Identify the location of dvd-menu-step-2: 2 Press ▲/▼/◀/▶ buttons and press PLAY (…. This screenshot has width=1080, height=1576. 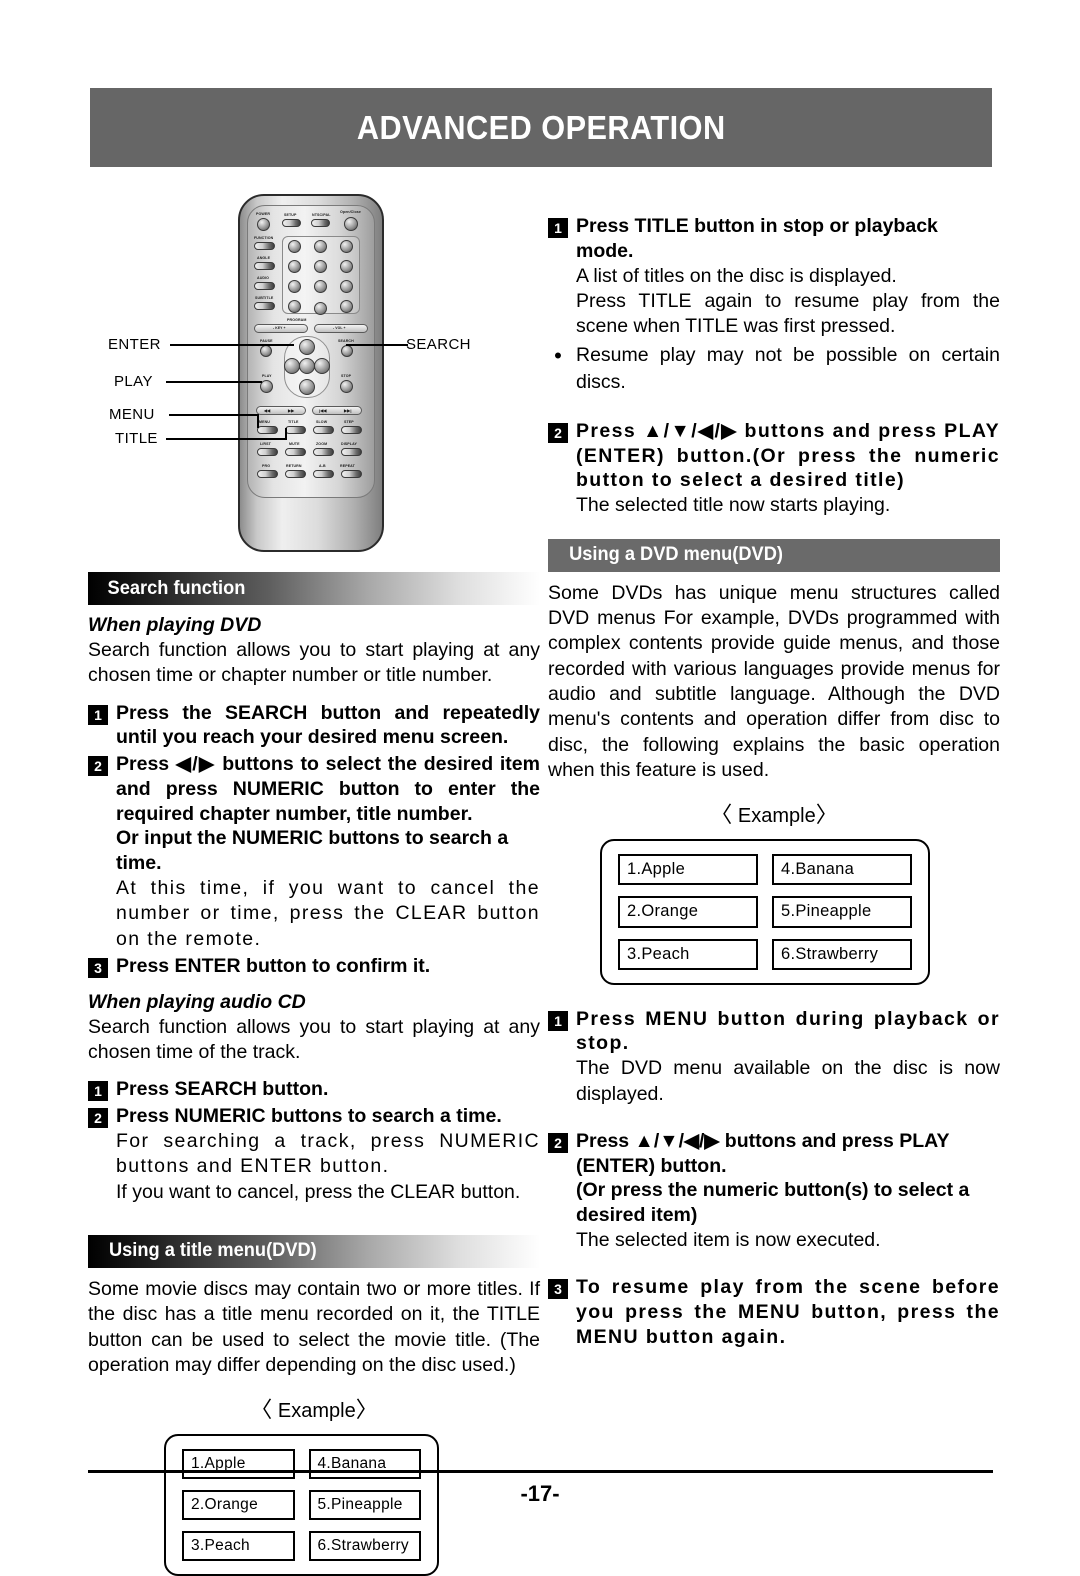
(774, 1191).